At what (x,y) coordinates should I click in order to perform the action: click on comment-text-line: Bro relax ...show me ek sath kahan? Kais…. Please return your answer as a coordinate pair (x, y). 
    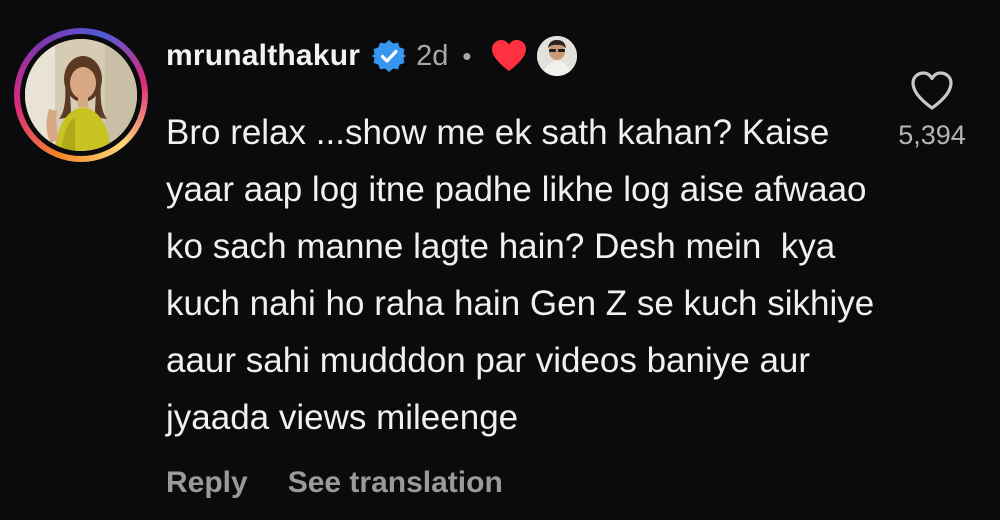
    Looking at the image, I should click on (498, 132).